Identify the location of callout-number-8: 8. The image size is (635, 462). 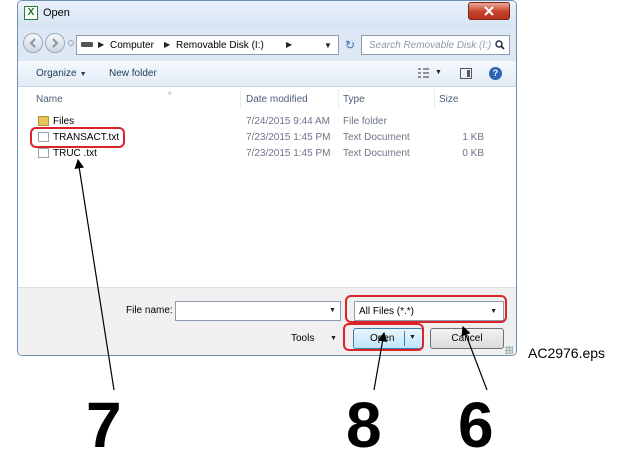
(364, 425).